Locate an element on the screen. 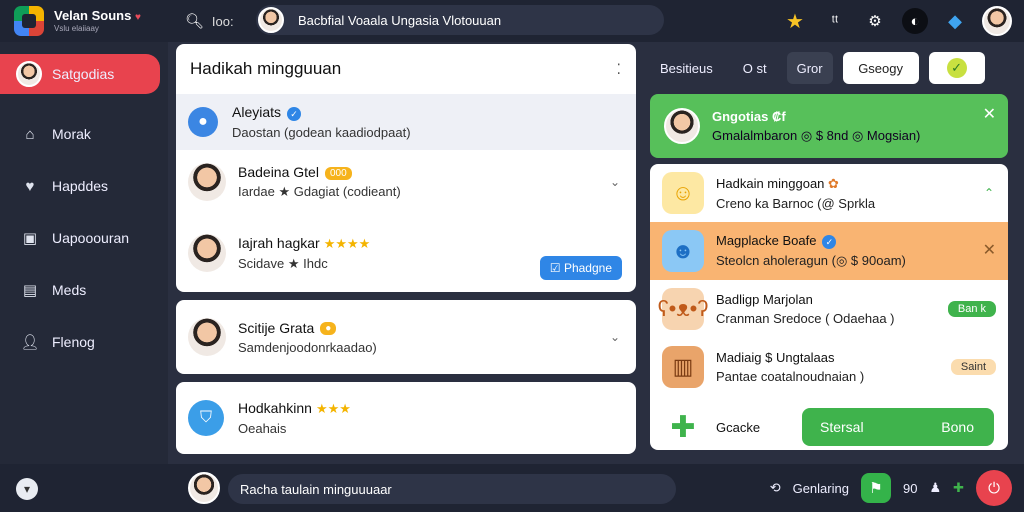 This screenshot has width=1024, height=512. profile-card: Scitije Grata ● Samdenjoodonrkaadao) ⌄ is located at coordinates (406, 337).